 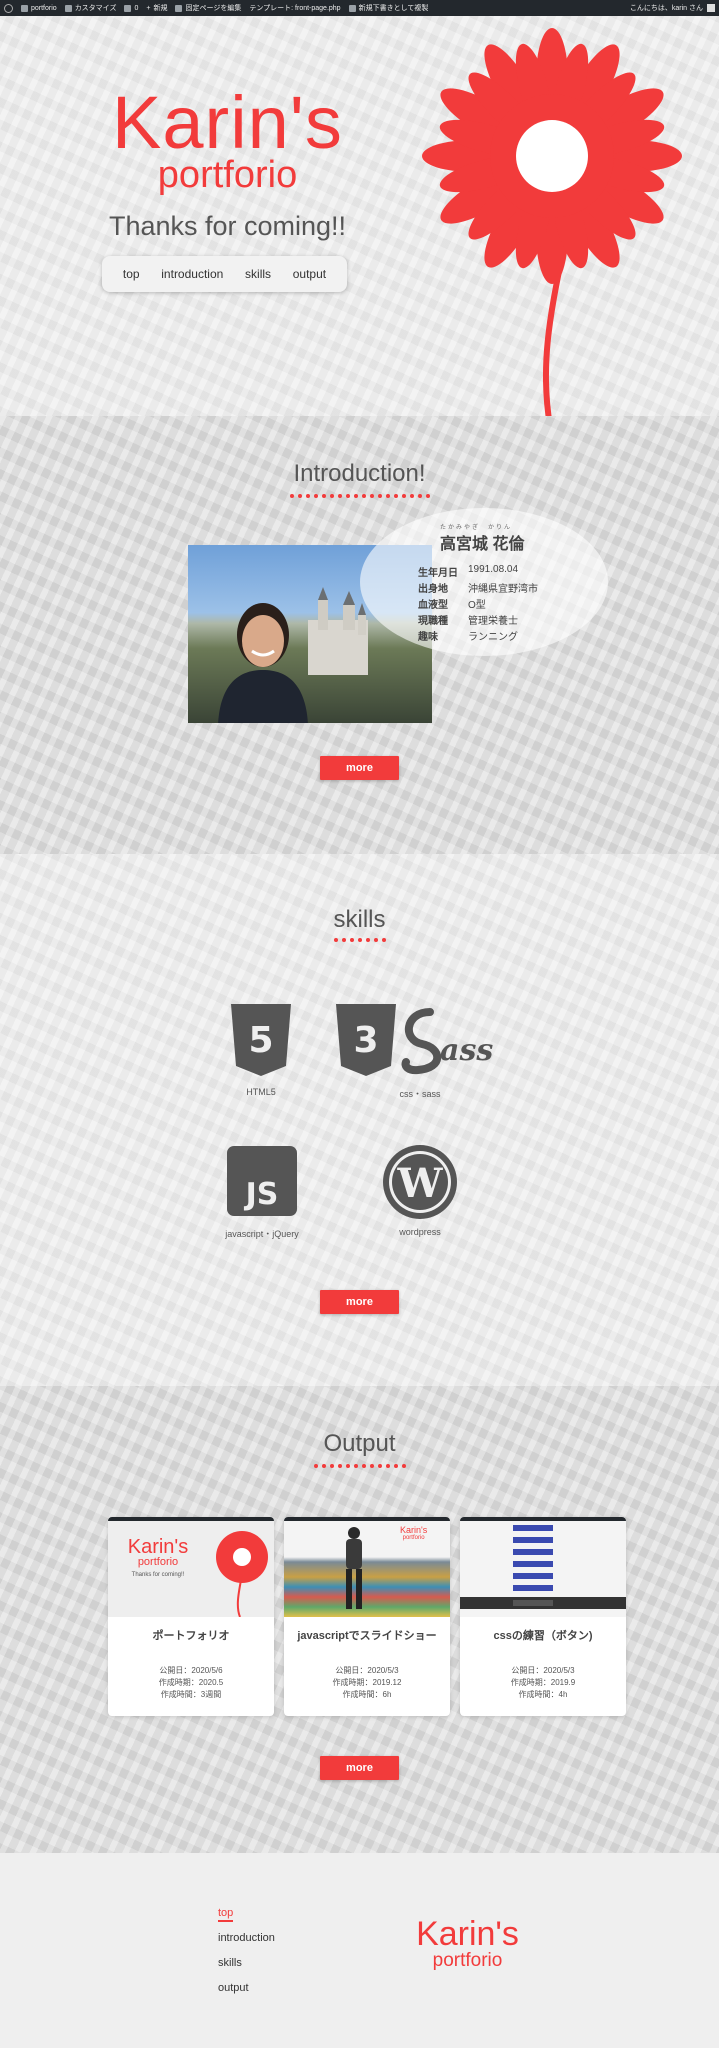 I want to click on footer-nav-output: output, so click(x=246, y=1994).